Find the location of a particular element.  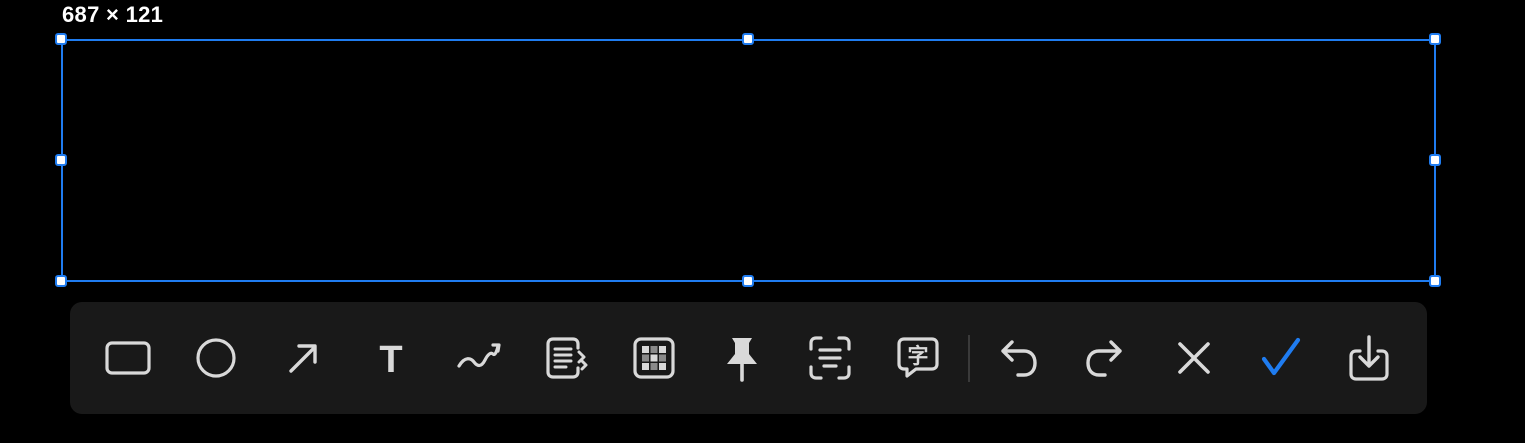

checkmark-icon is located at coordinates (1281, 356).